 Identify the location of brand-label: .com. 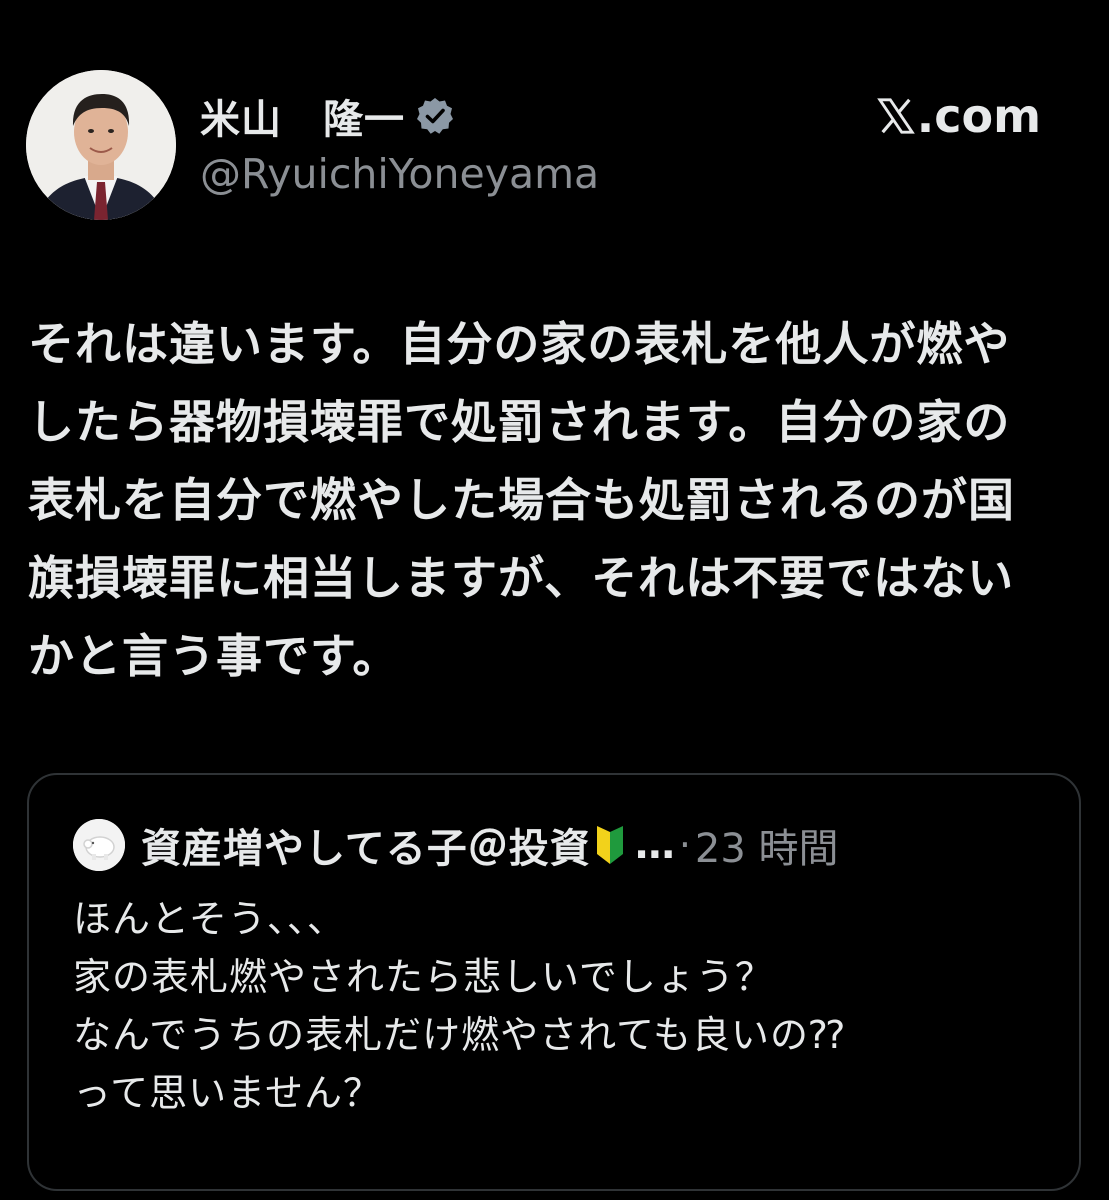
(978, 116).